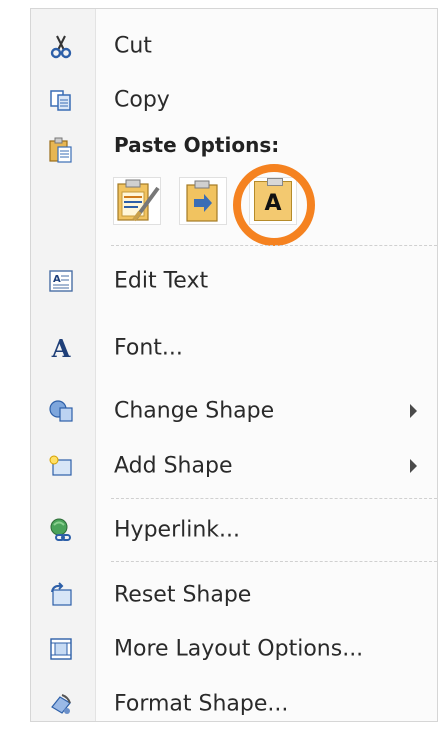  What do you see at coordinates (61, 411) in the screenshot?
I see `change-shape-icon` at bounding box center [61, 411].